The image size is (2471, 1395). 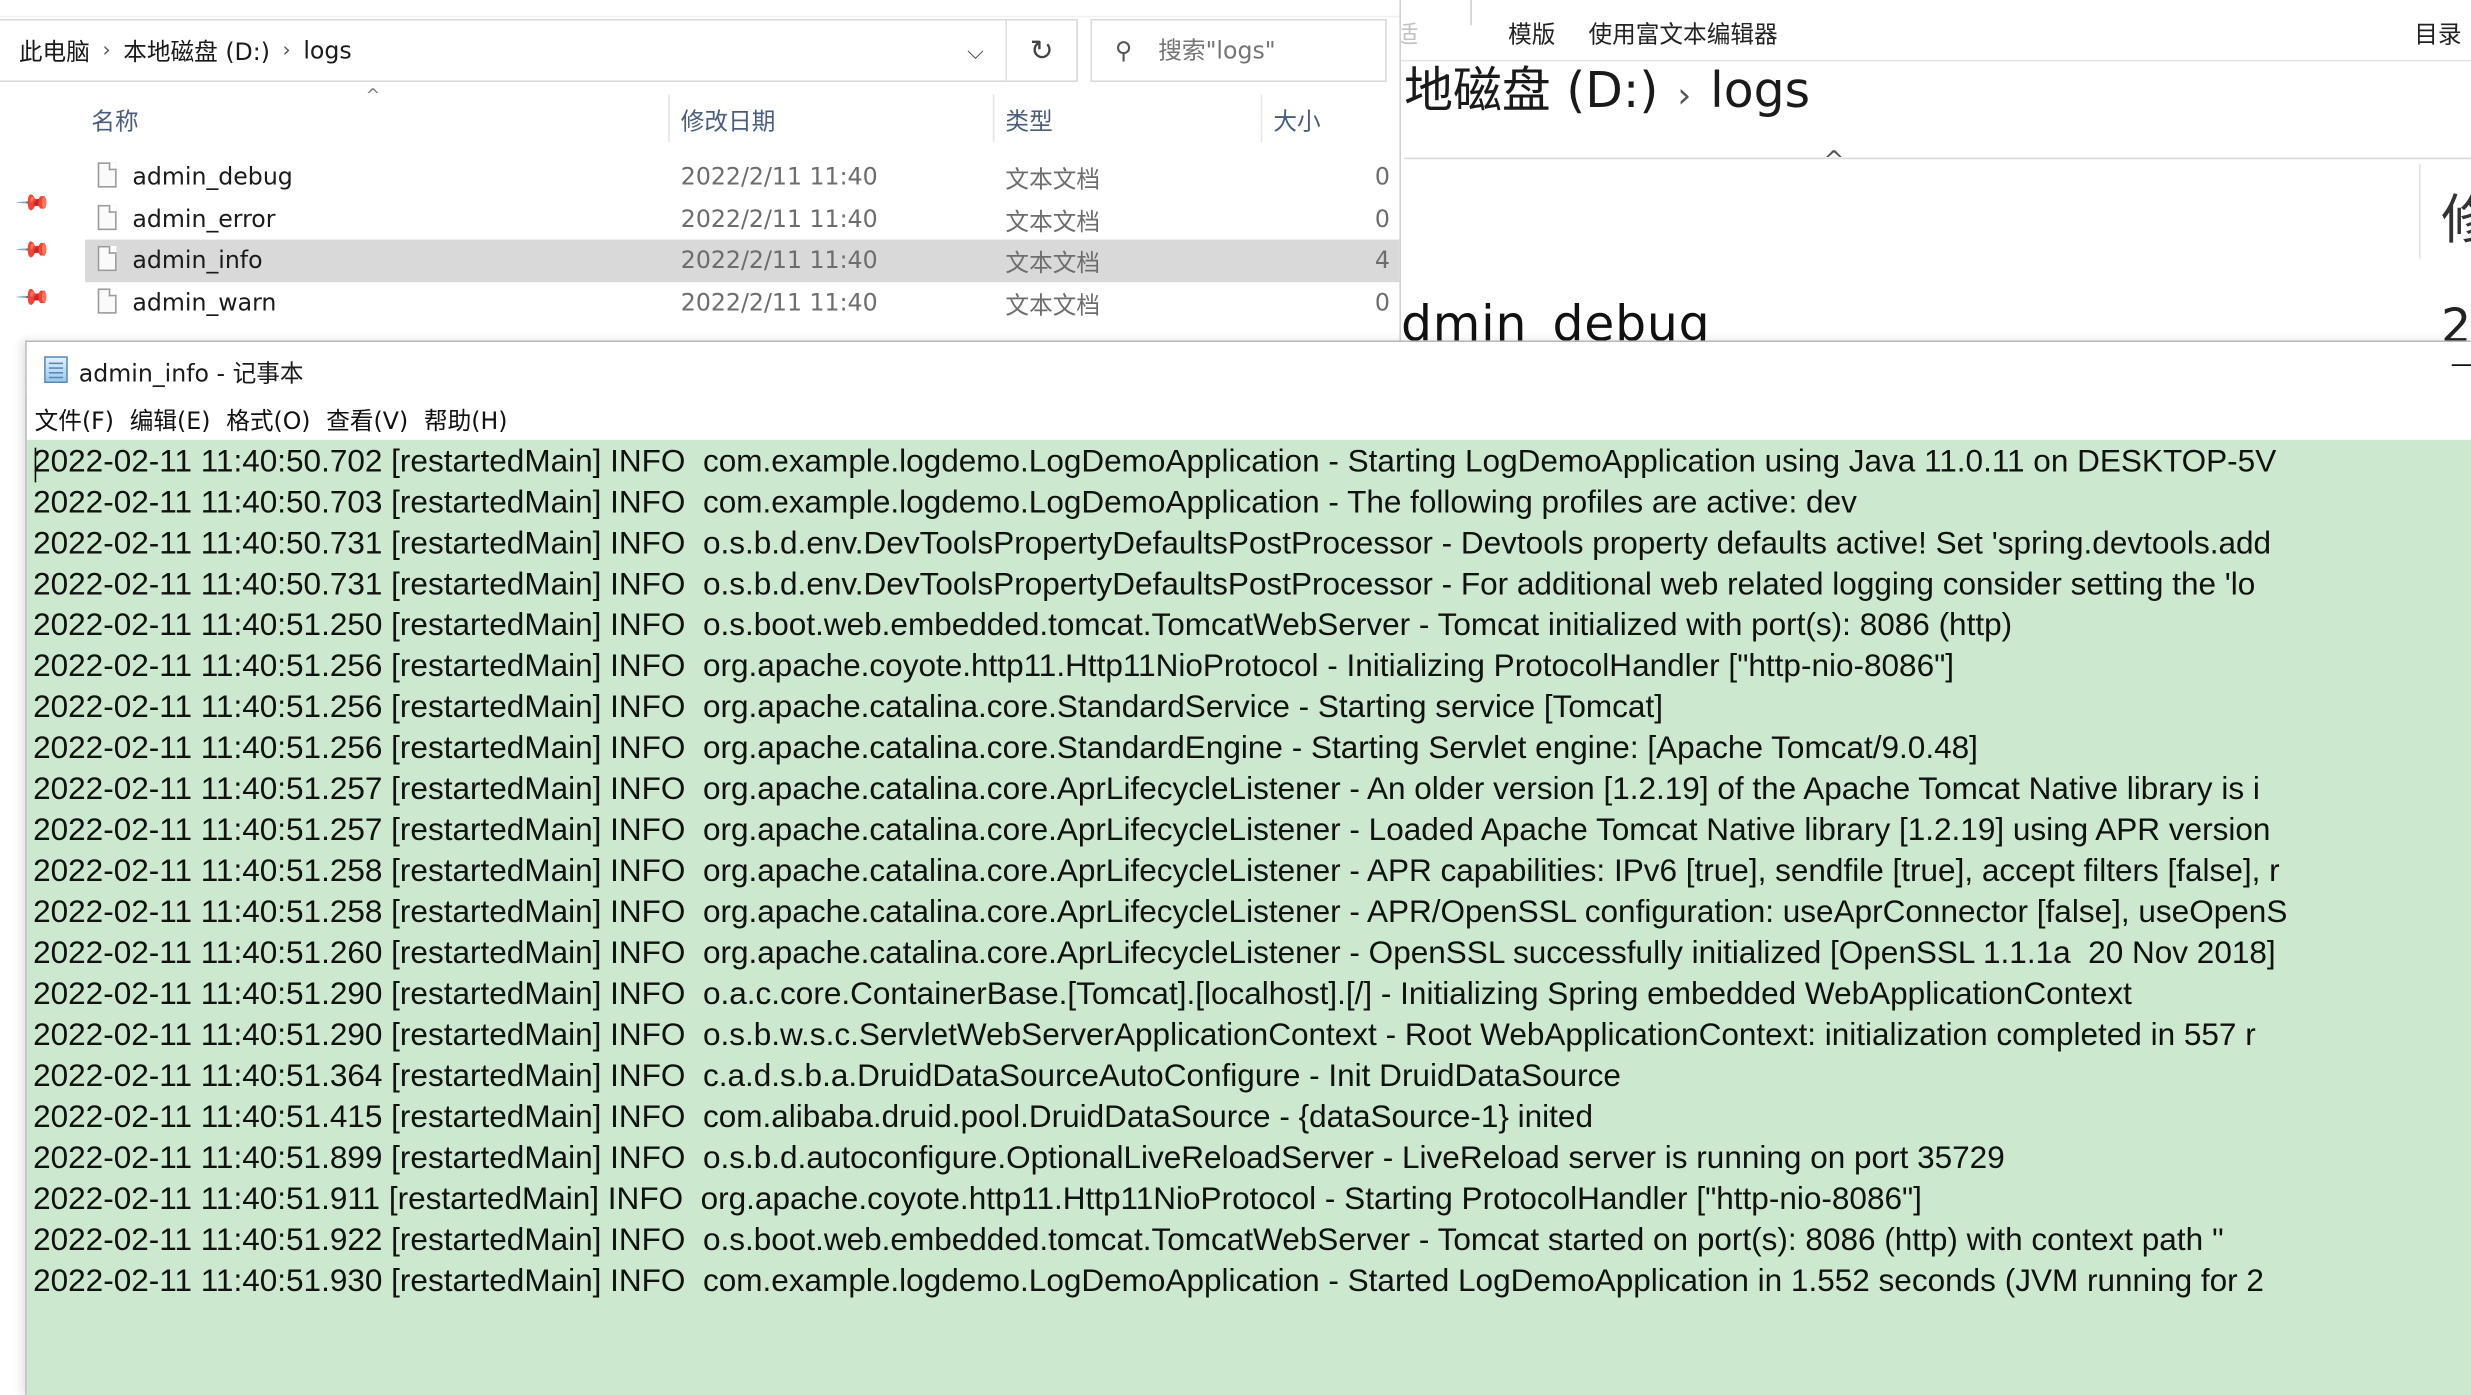 What do you see at coordinates (1296, 120) in the screenshot?
I see `column-size-header: 大小` at bounding box center [1296, 120].